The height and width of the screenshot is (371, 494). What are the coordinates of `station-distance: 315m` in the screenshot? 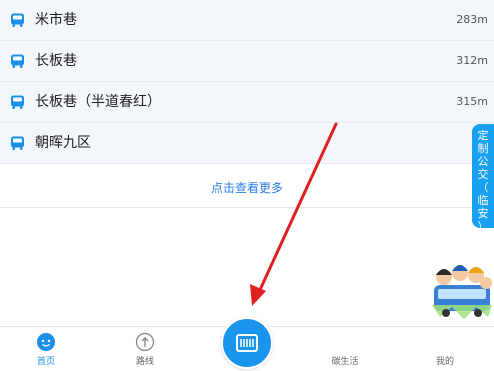 It's located at (472, 101).